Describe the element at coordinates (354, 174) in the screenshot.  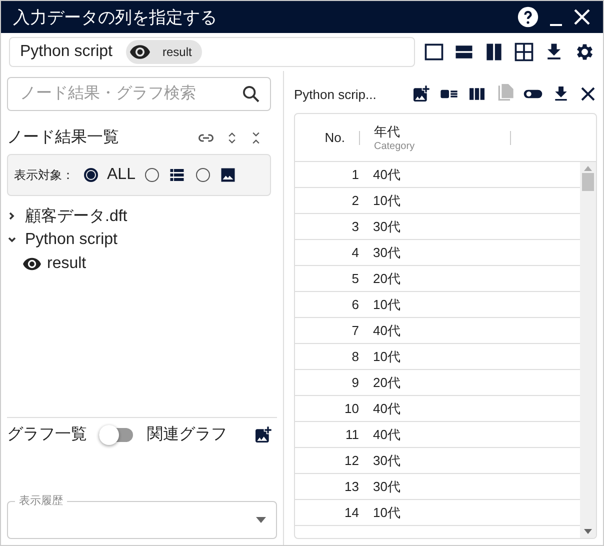
I see `table-cell-text: 1` at that location.